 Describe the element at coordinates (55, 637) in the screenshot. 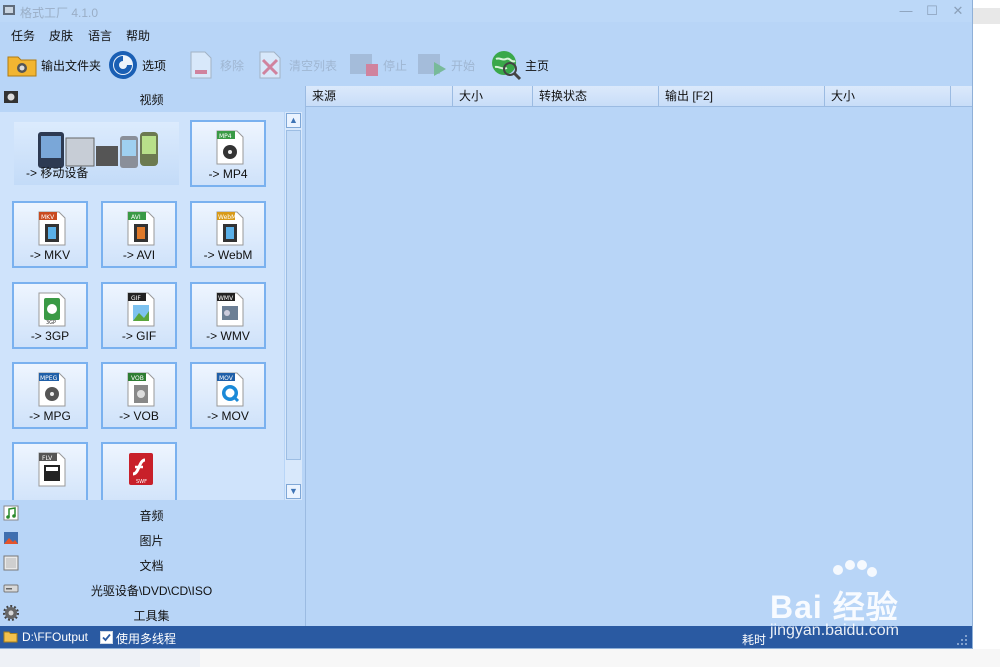

I see `output-path: D:\FFOutput` at that location.